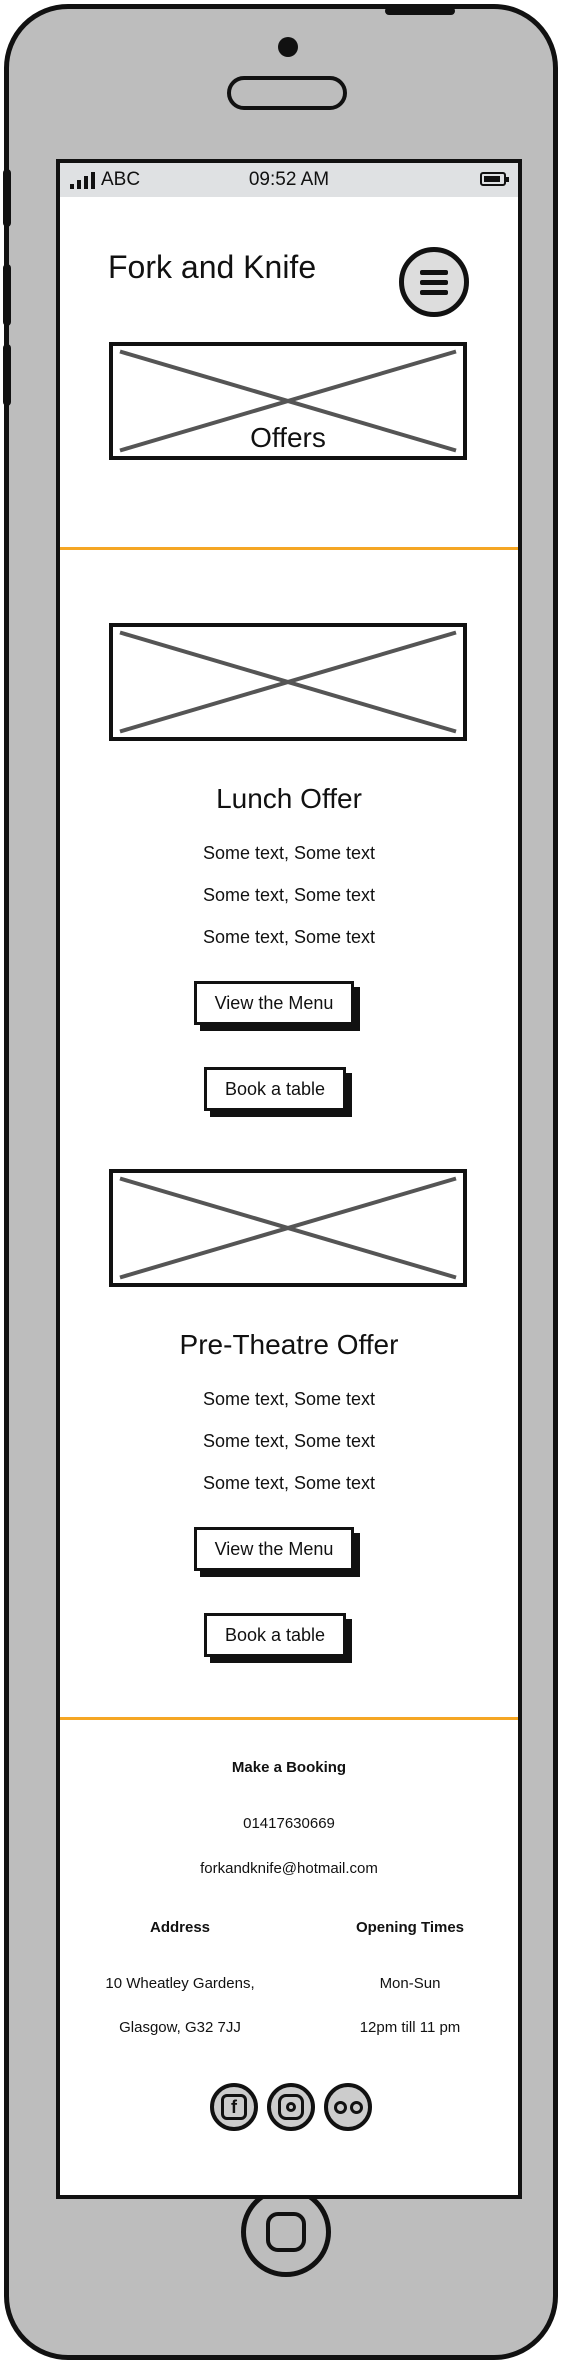 This screenshot has width=564, height=2366. I want to click on opening-times-heading: Opening Times, so click(410, 1927).